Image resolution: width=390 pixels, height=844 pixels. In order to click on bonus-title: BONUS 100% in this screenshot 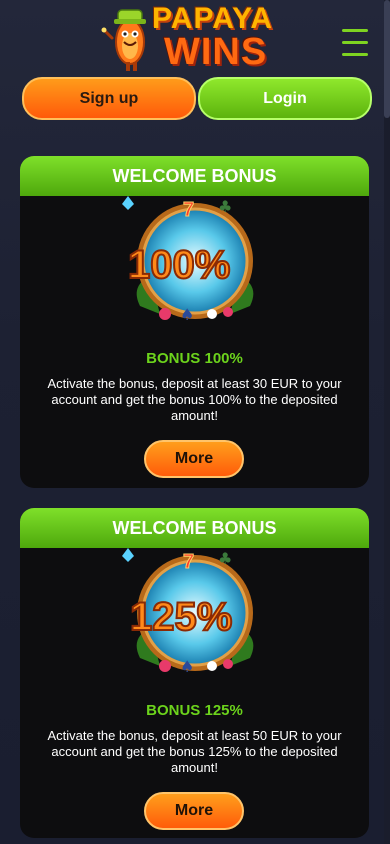, I will do `click(194, 358)`.